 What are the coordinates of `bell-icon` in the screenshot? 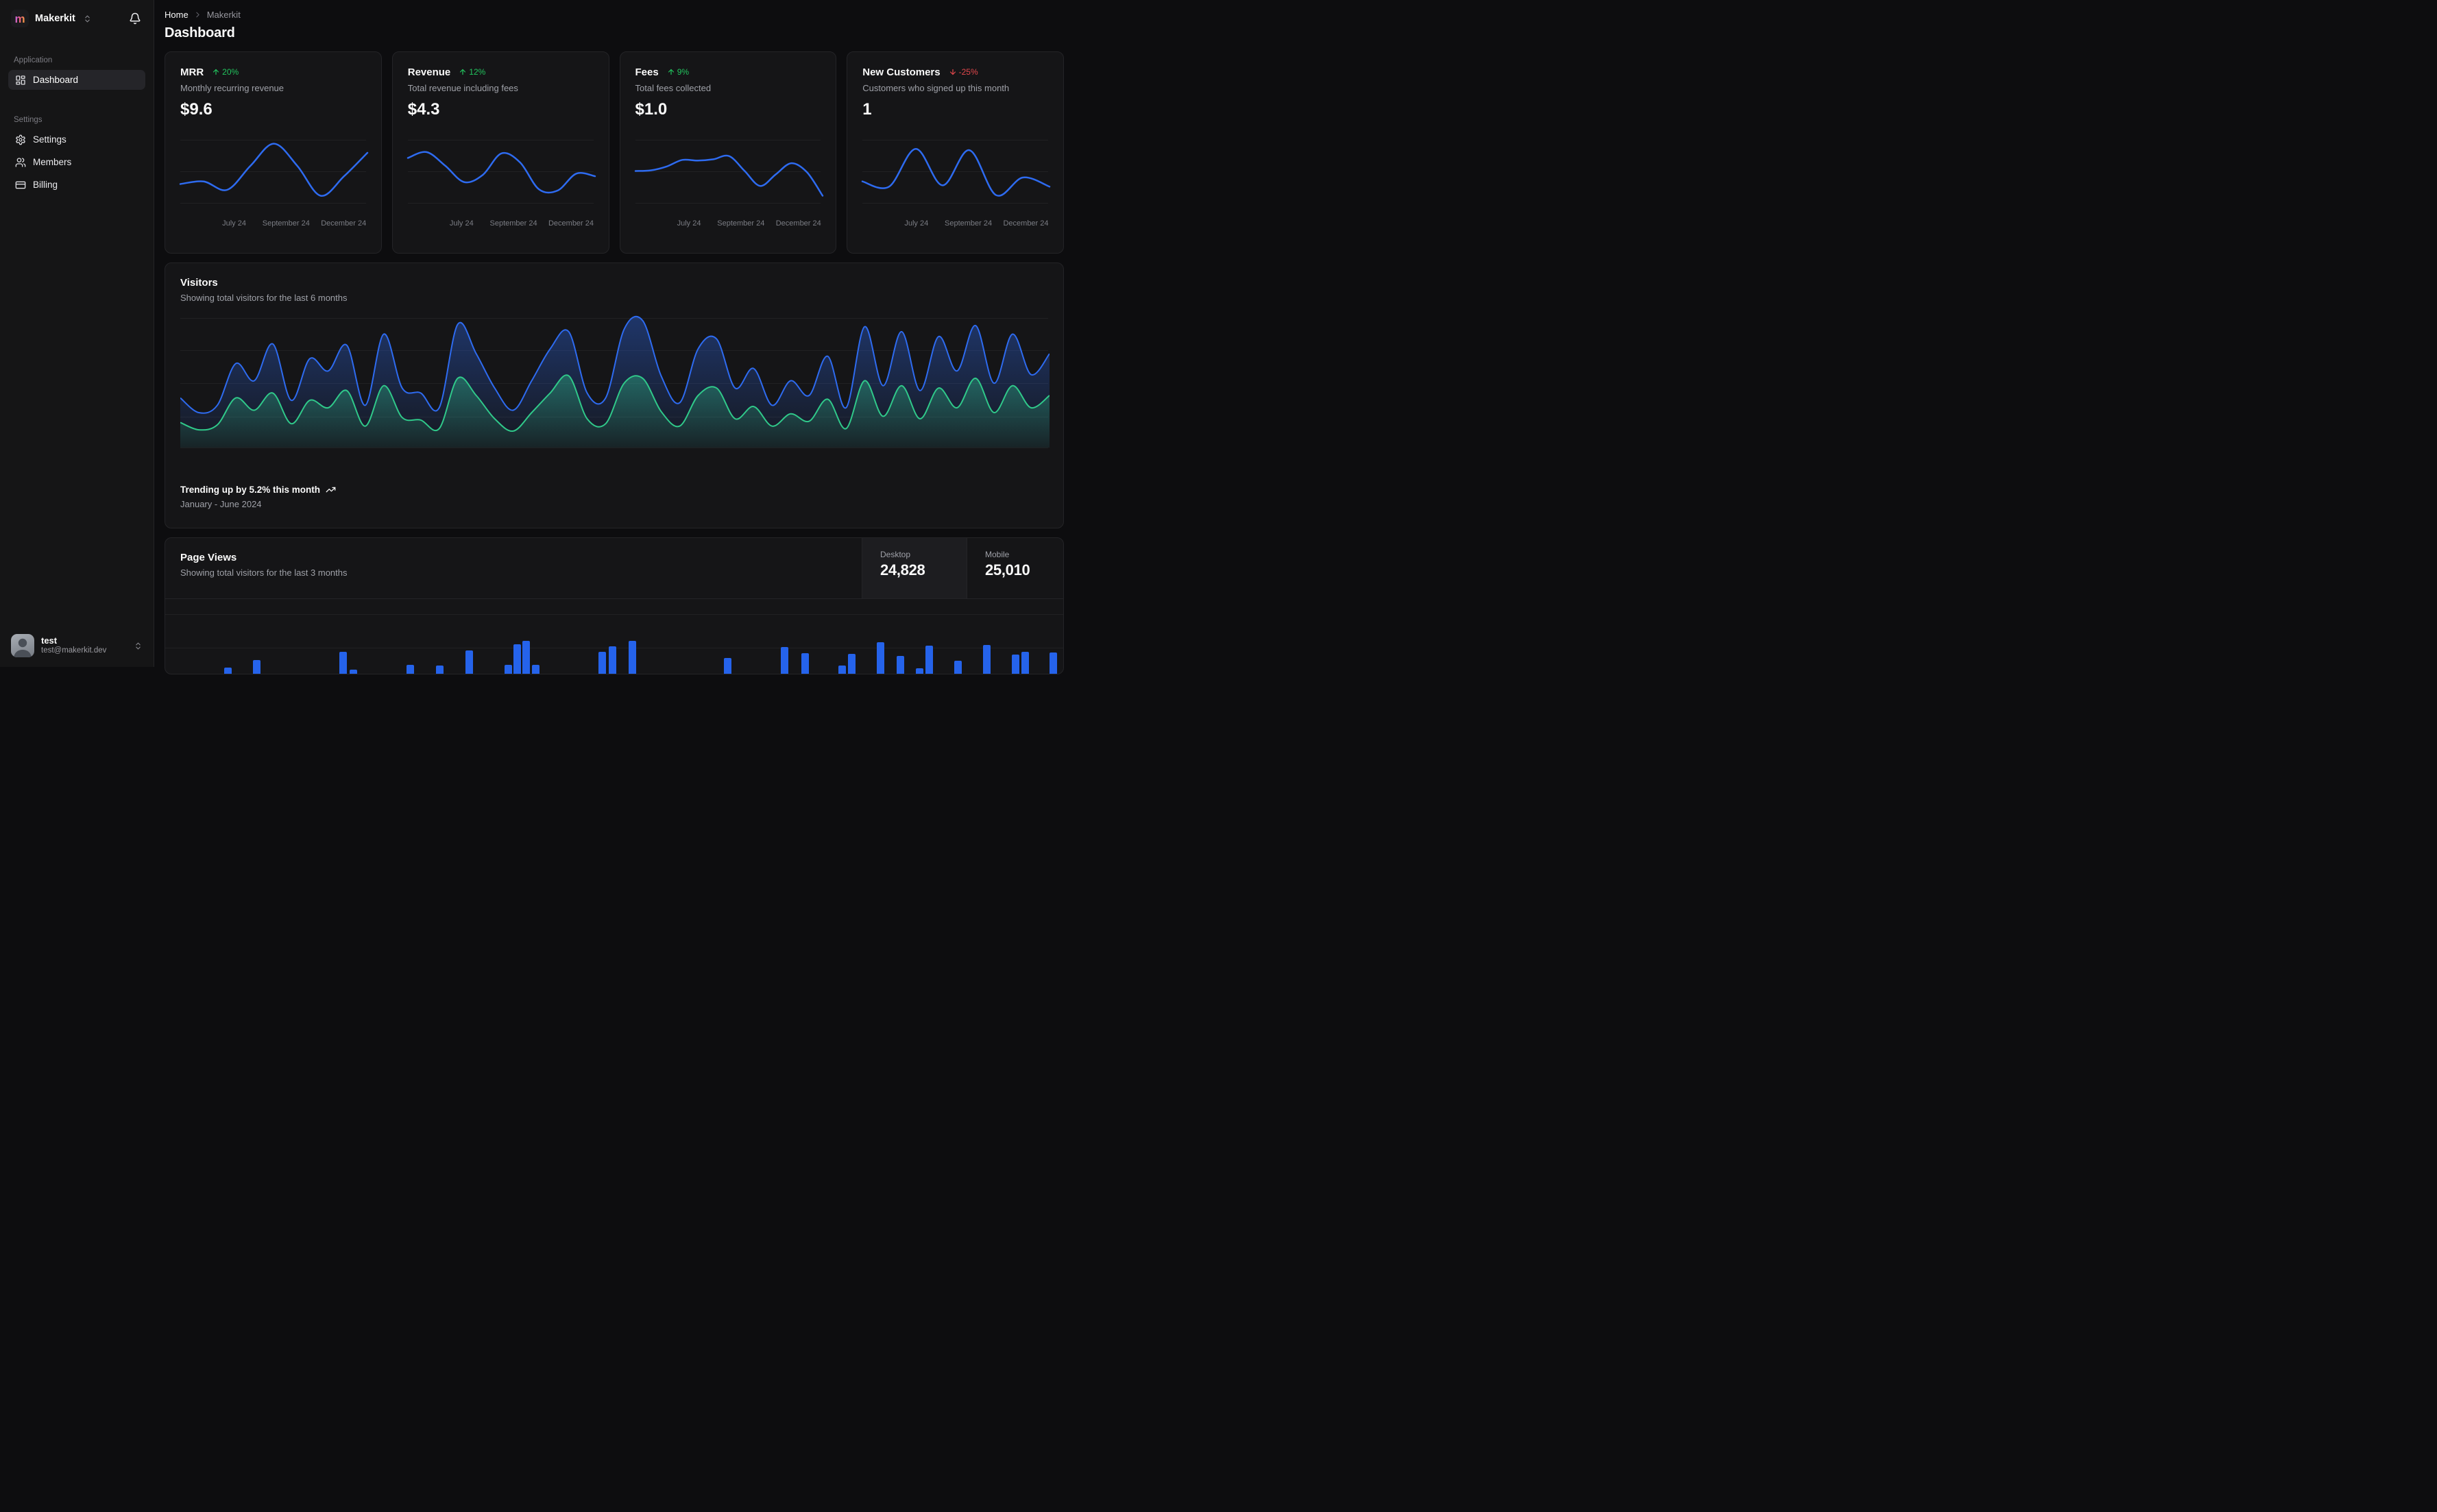 It's located at (135, 18).